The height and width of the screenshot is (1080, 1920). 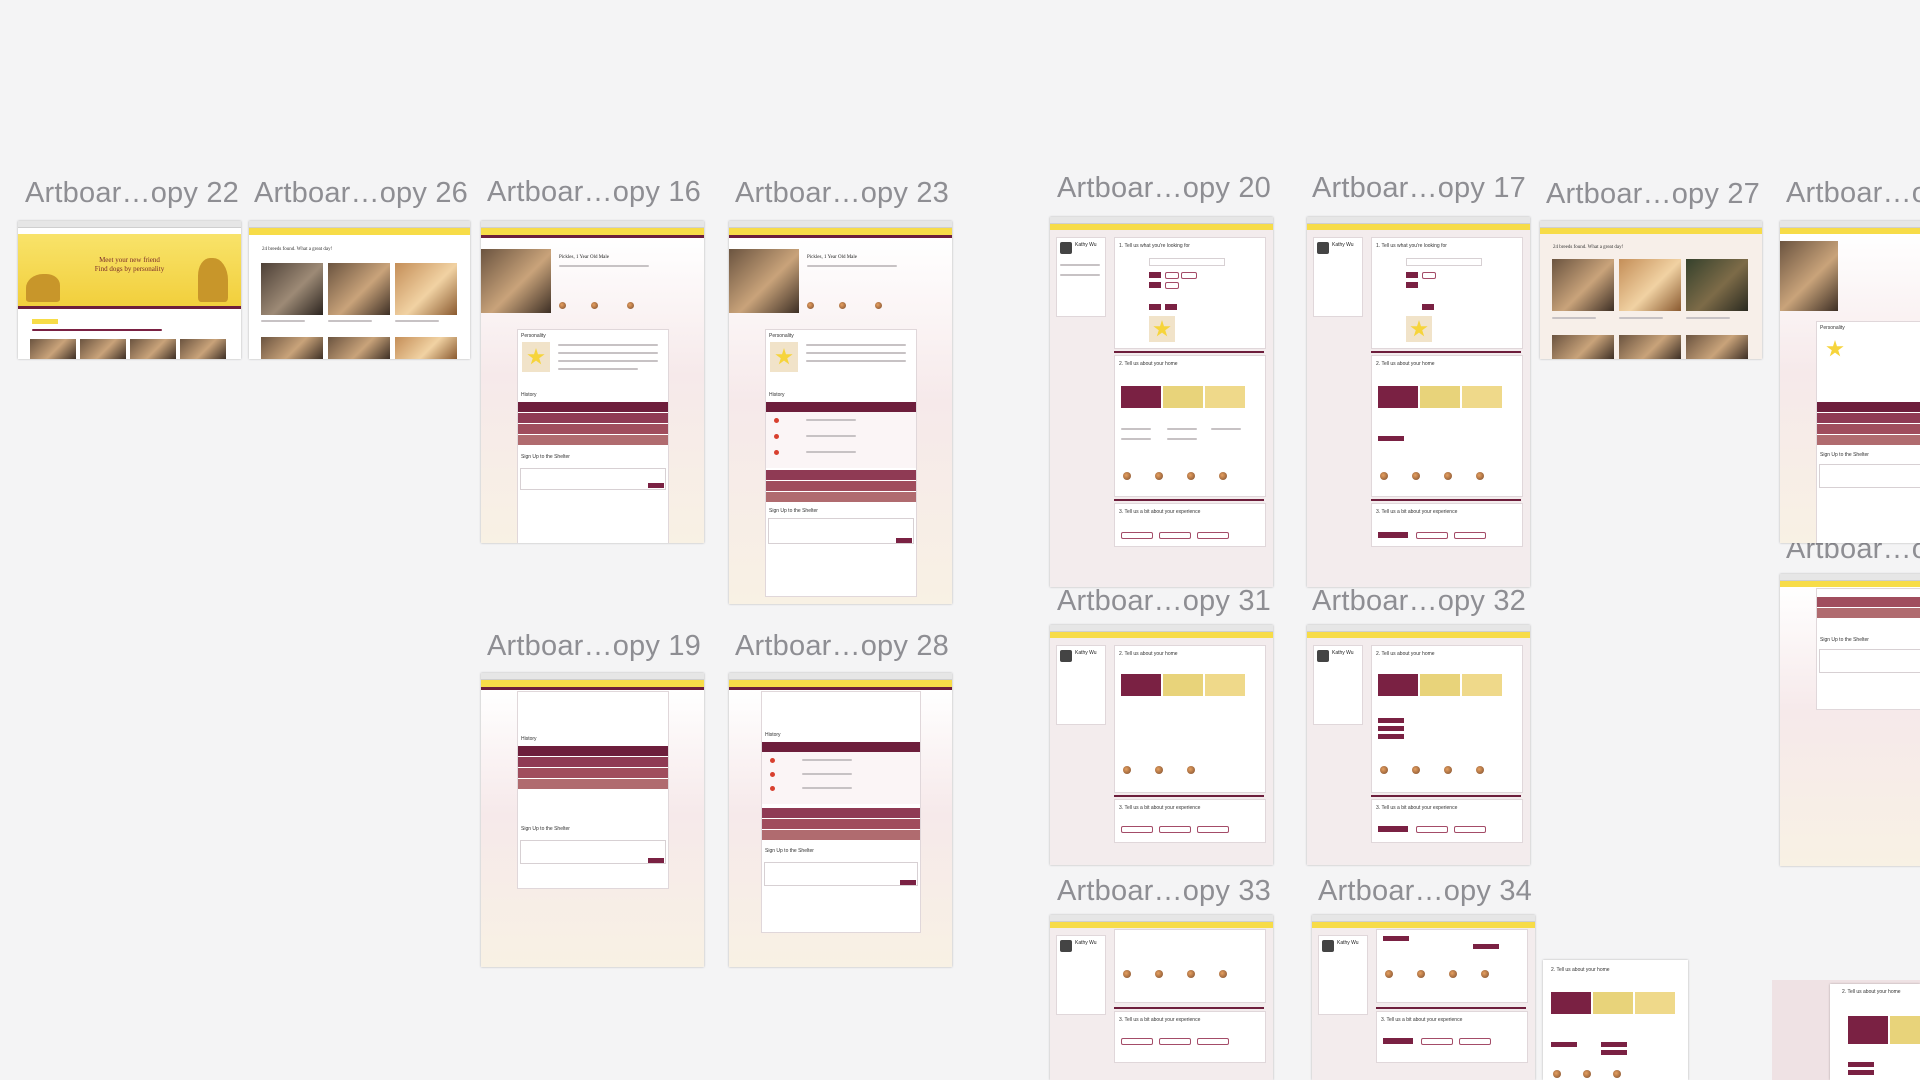 What do you see at coordinates (594, 646) in the screenshot?
I see `artboard-label-19: Artboar…opy 19` at bounding box center [594, 646].